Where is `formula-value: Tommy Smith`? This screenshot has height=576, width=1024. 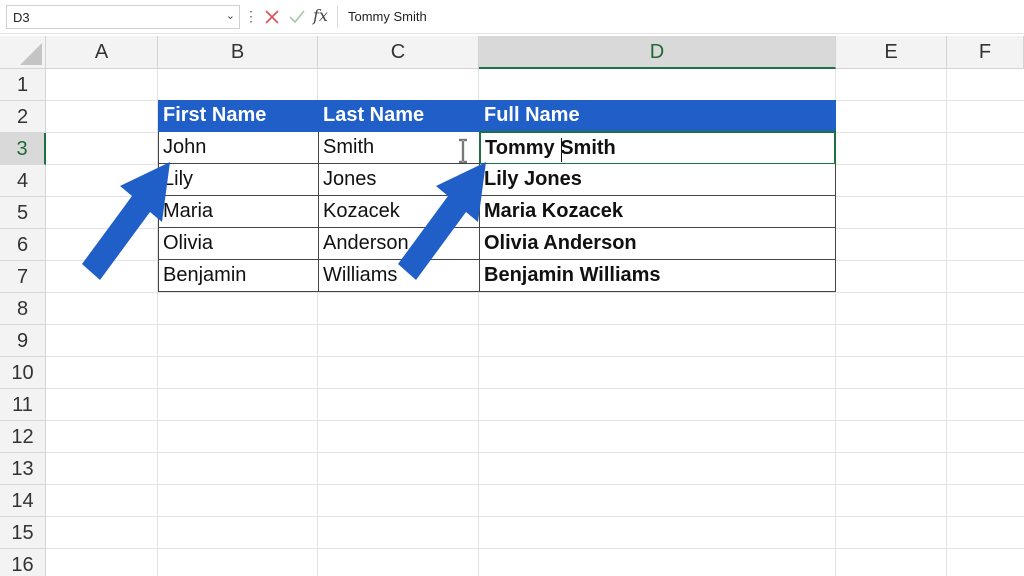
formula-value: Tommy Smith is located at coordinates (387, 16).